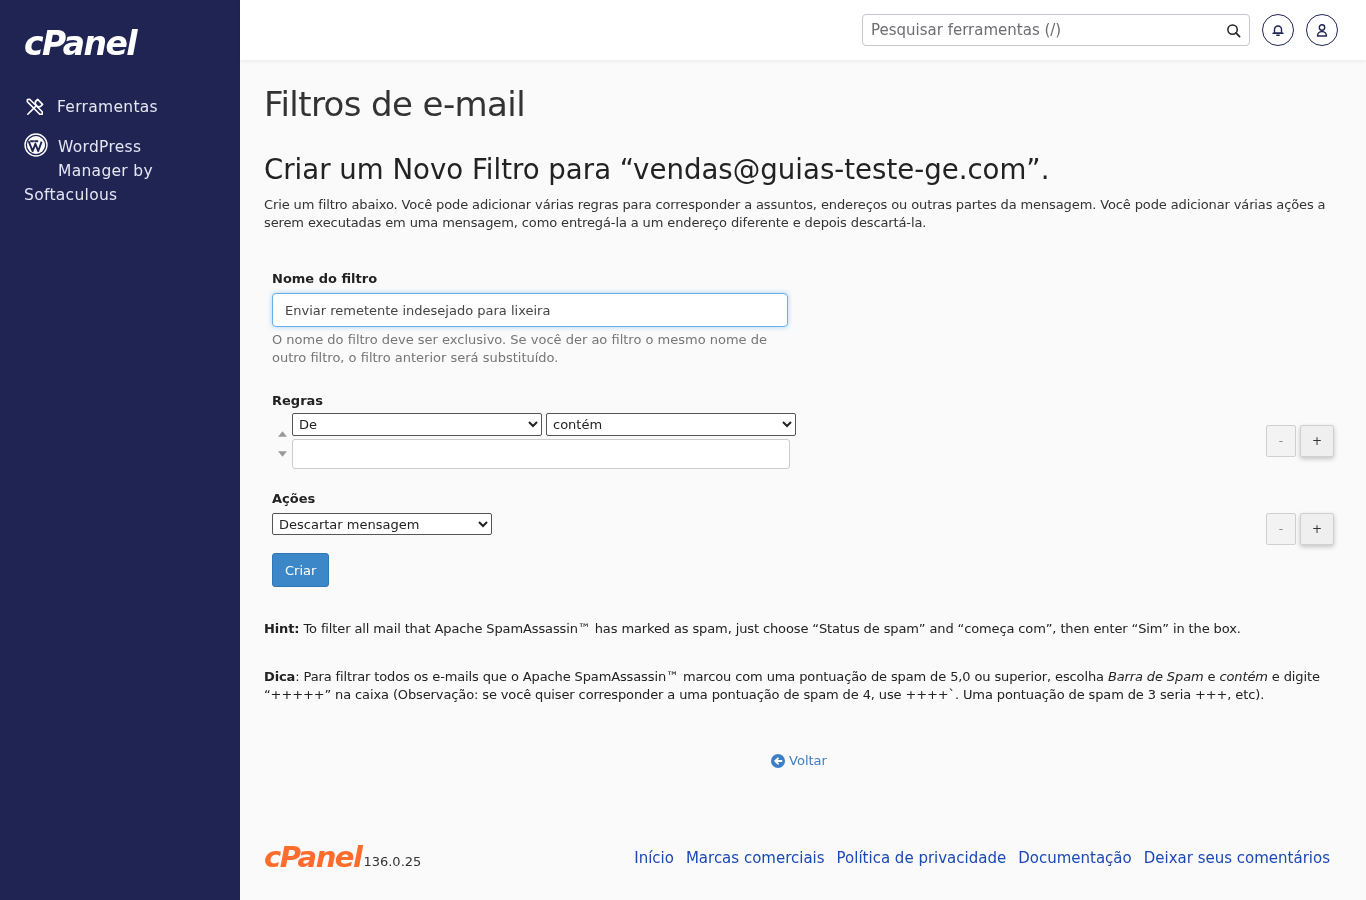 The width and height of the screenshot is (1366, 900). I want to click on intro-text: Crie um filtro abaixo. Você pode adicionar várias regras para corresponder a assuntos, endereços ou outras partes da mensagem. Você pode adicionar várias ações a serem executadas em uma mensagem, como entregá-la a um endereço diferente e depois descartá-la., so click(795, 214).